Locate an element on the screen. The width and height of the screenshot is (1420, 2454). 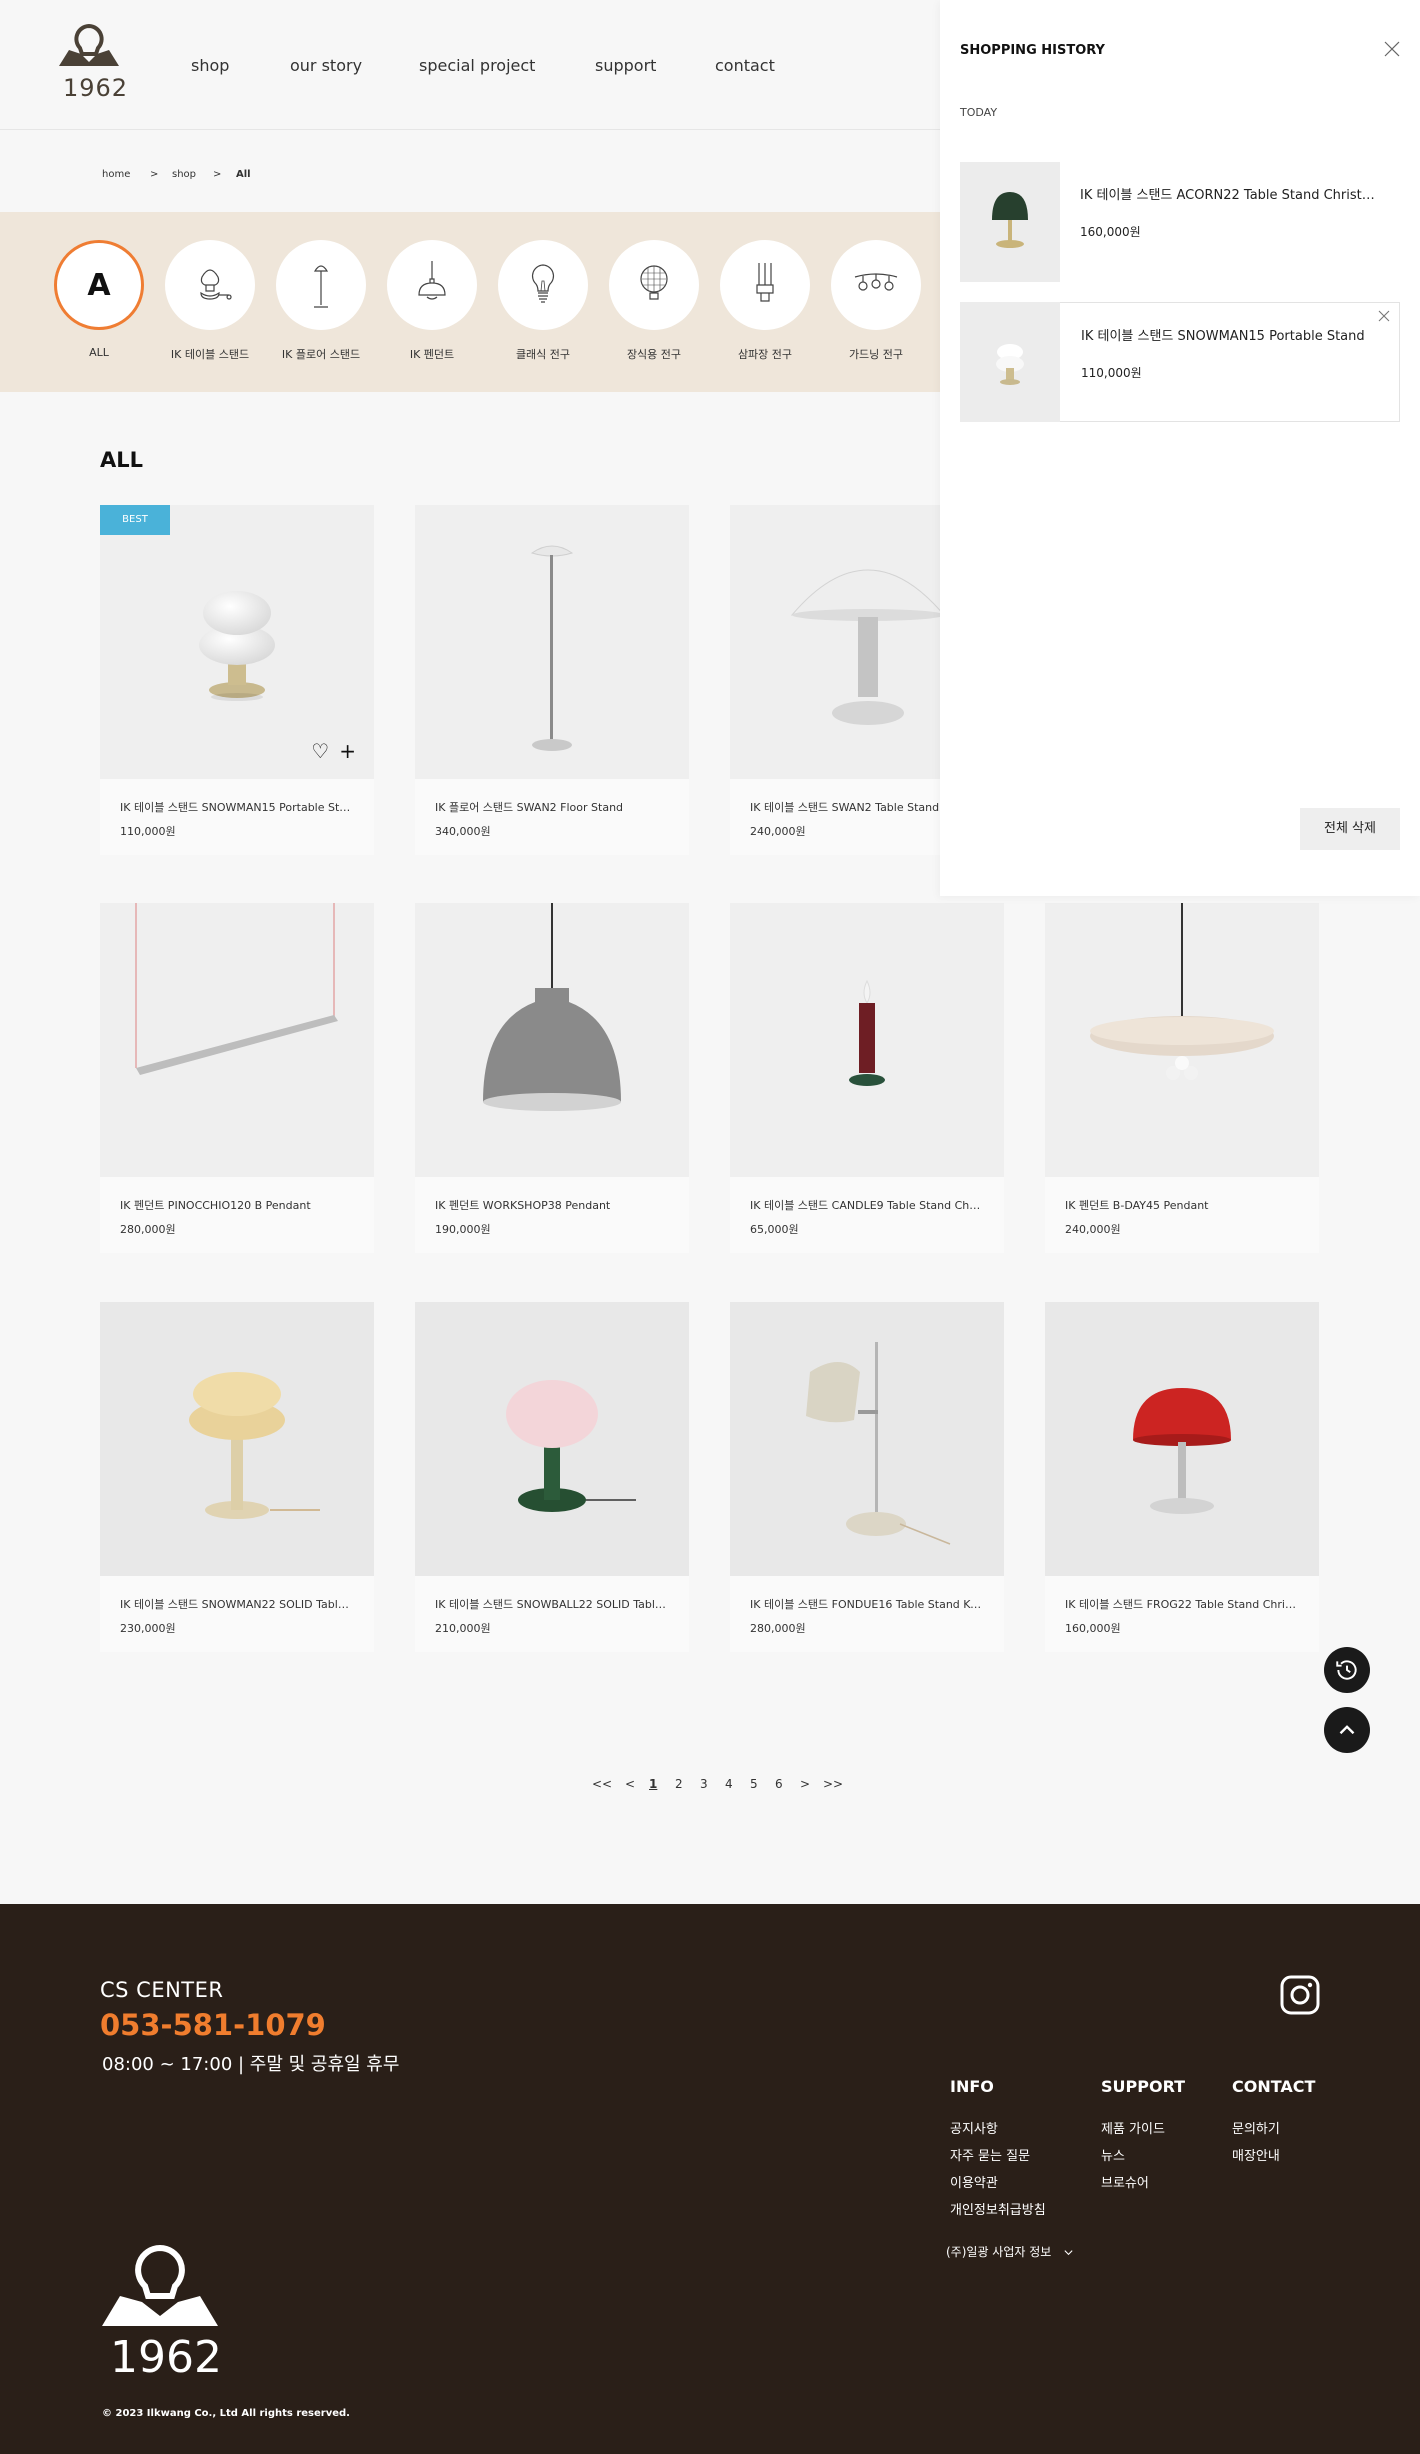
product-price: 230,000원 is located at coordinates (148, 1628).